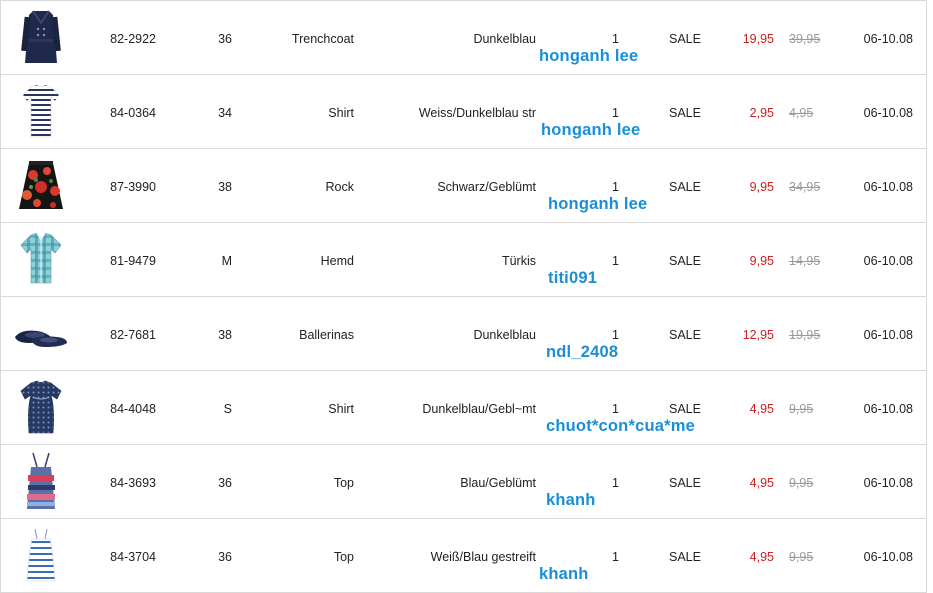  Describe the element at coordinates (805, 335) in the screenshot. I see `old-price: 19,95` at that location.